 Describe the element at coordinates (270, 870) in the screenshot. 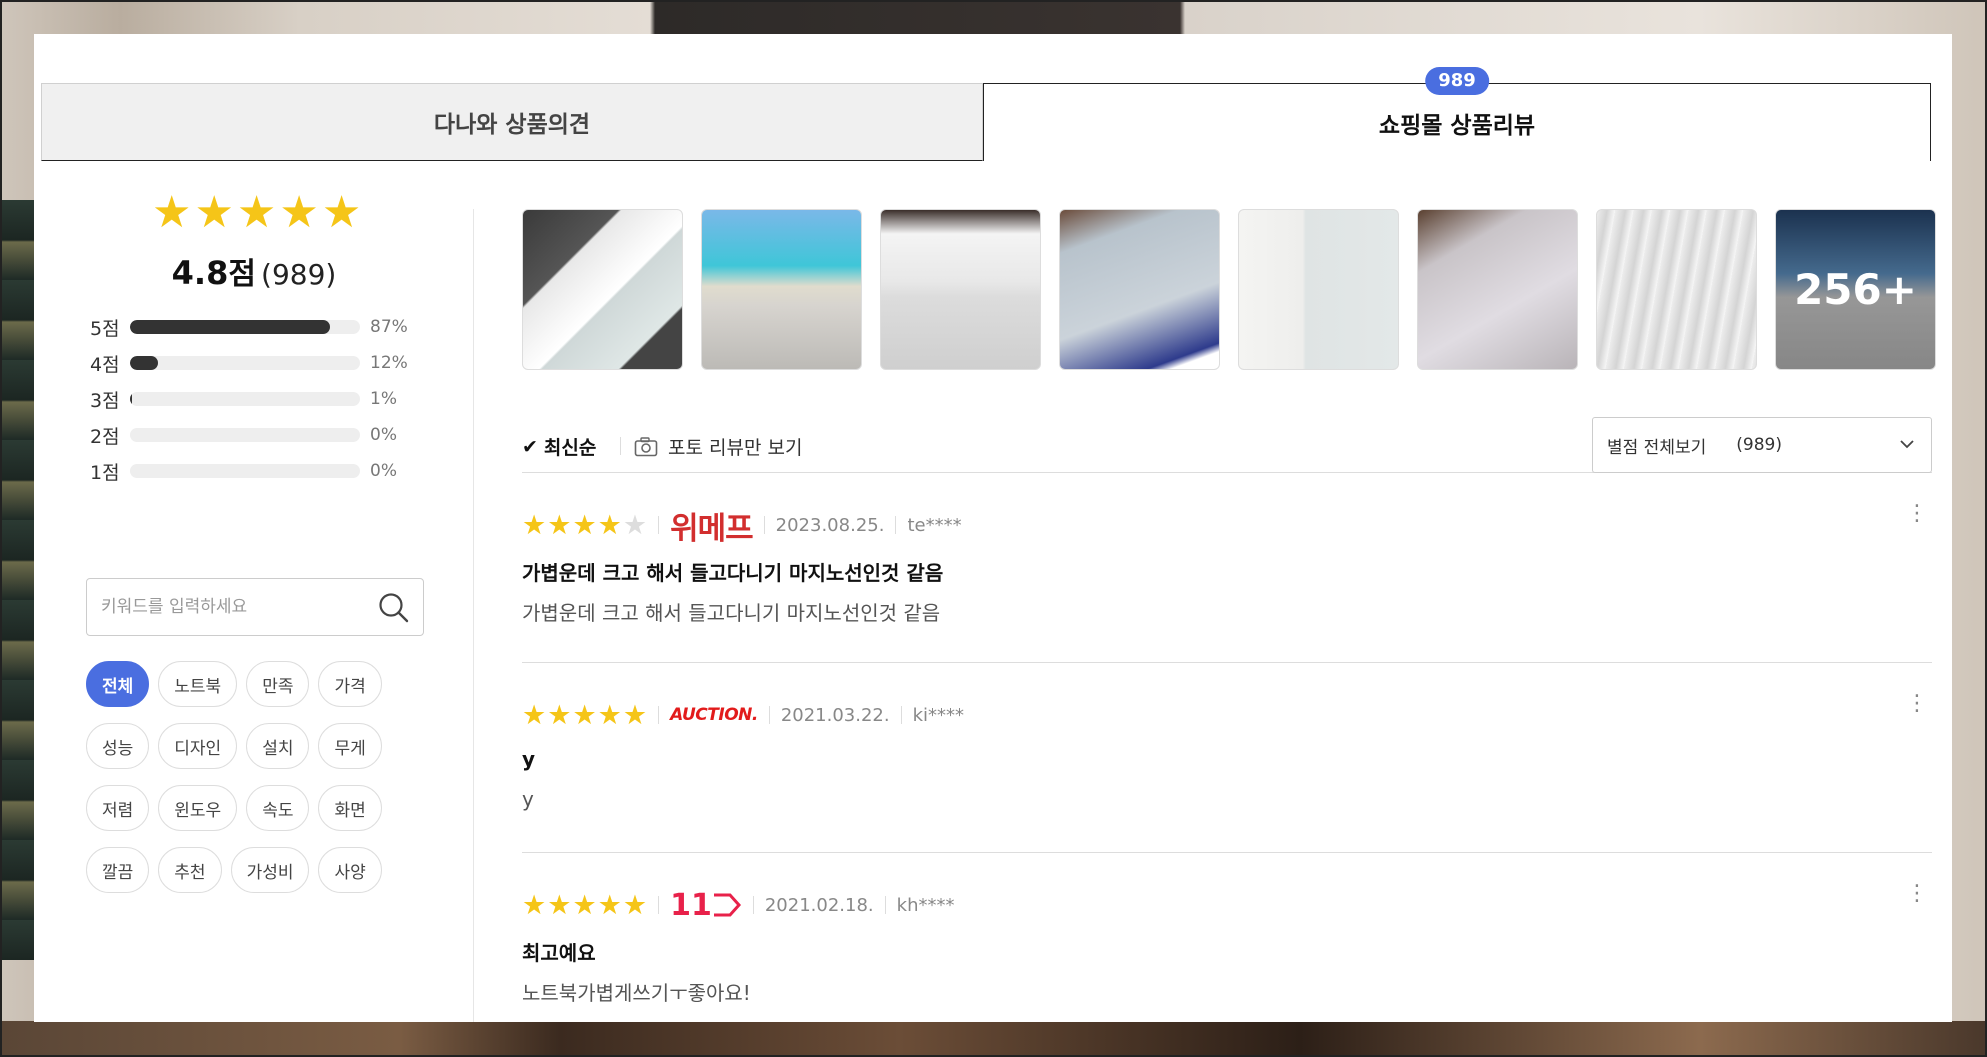

I see `keyword-chip: 가성비` at that location.